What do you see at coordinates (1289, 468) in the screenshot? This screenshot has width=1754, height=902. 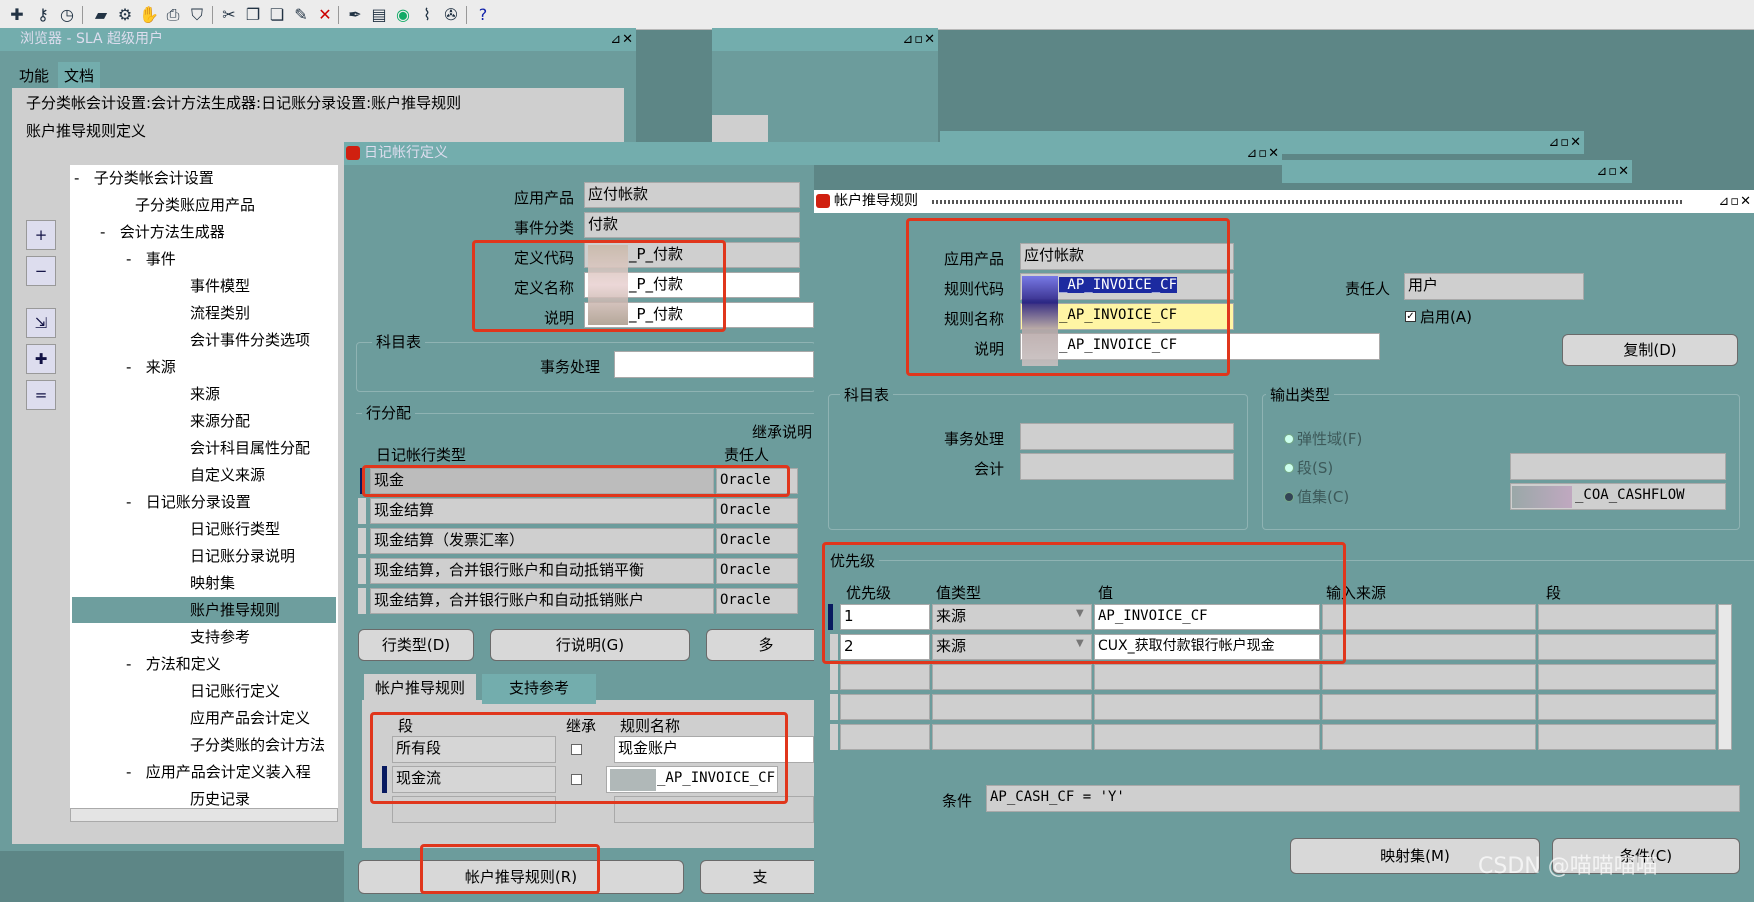 I see `radio-segment` at bounding box center [1289, 468].